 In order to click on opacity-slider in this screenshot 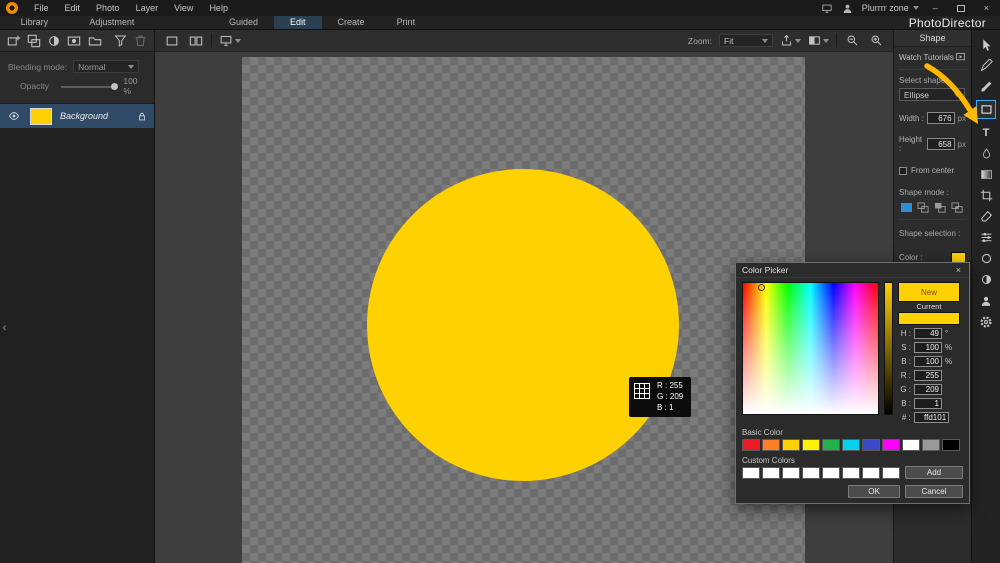, I will do `click(89, 86)`.